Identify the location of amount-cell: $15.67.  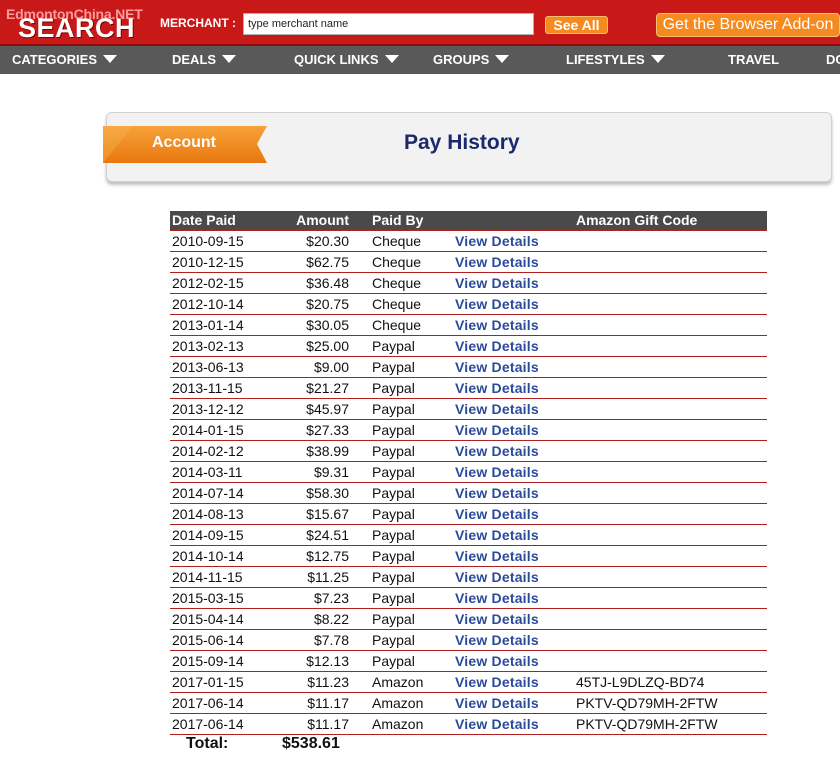
(312, 514).